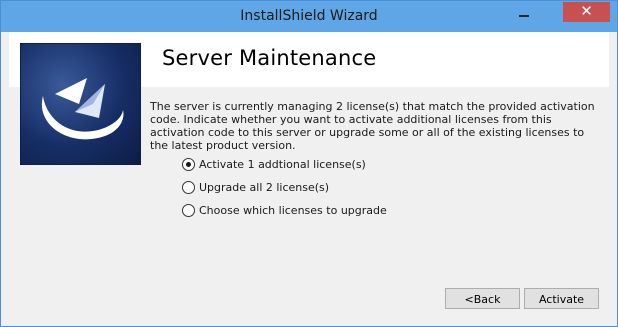 Image resolution: width=618 pixels, height=327 pixels. I want to click on option-label: Choose which licenses to upgrade, so click(293, 210).